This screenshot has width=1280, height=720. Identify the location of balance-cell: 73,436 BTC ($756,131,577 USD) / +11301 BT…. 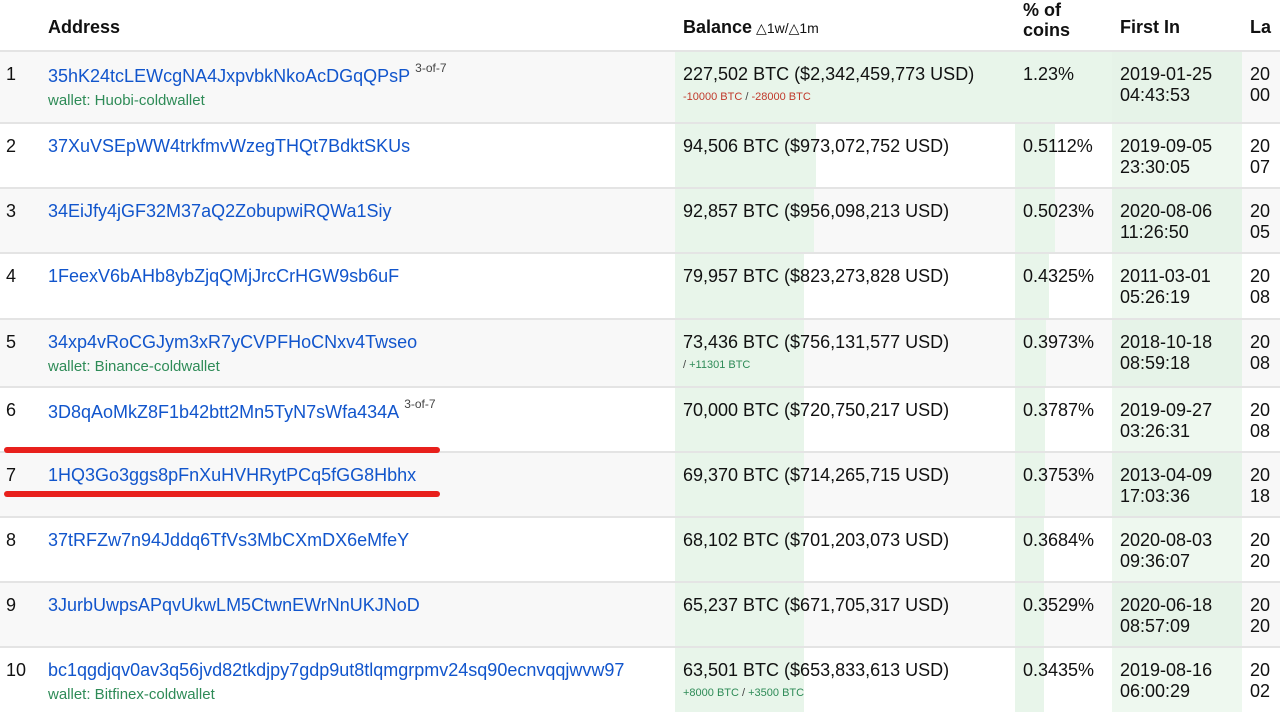
(845, 353).